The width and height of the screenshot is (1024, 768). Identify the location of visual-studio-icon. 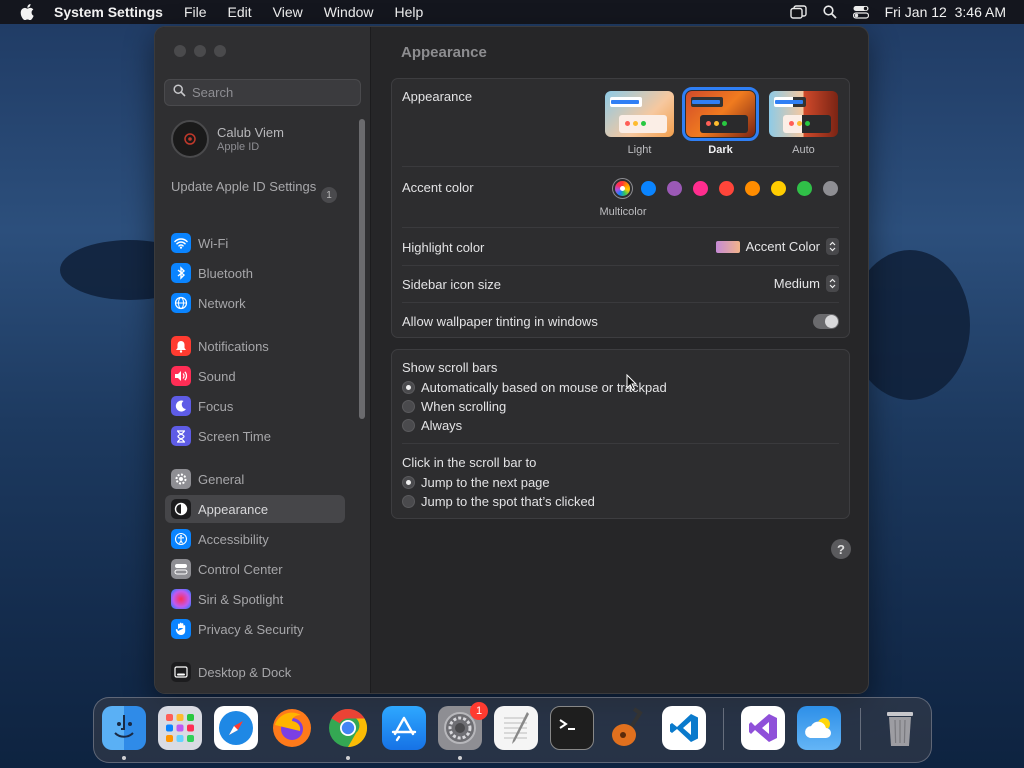
(763, 728).